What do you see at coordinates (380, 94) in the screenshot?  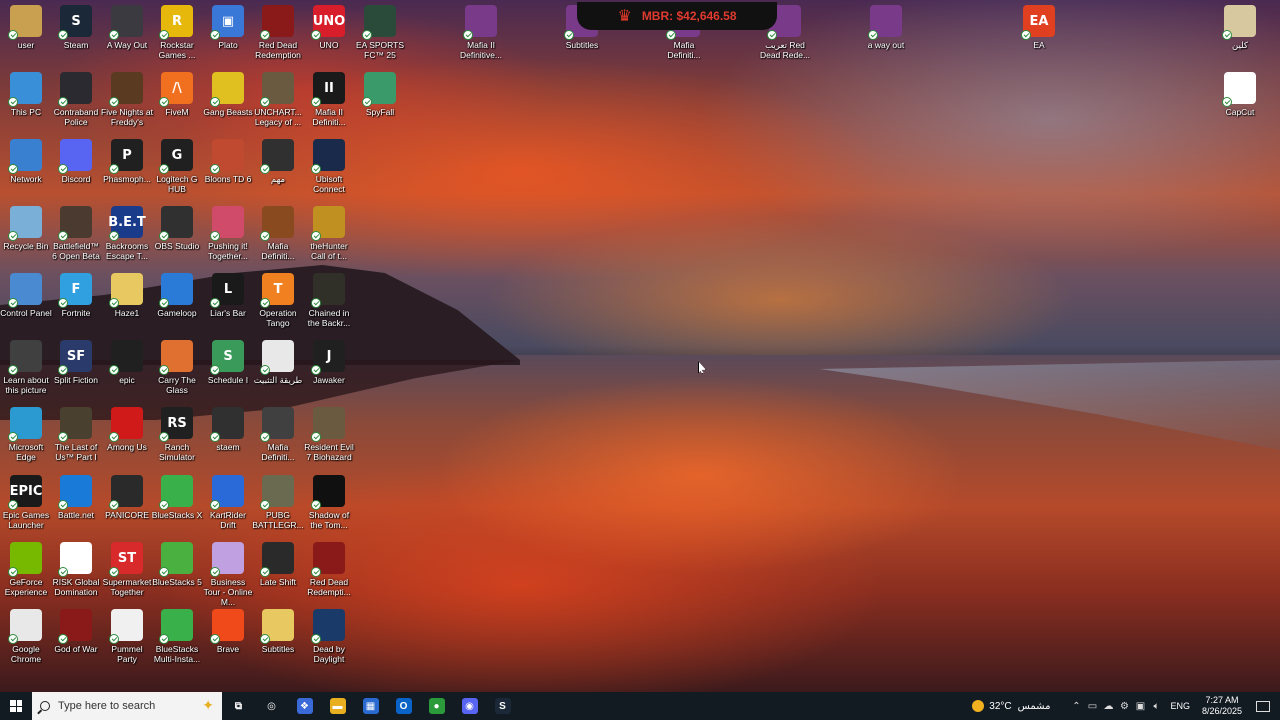 I see `desktop-icon: SpyFall` at bounding box center [380, 94].